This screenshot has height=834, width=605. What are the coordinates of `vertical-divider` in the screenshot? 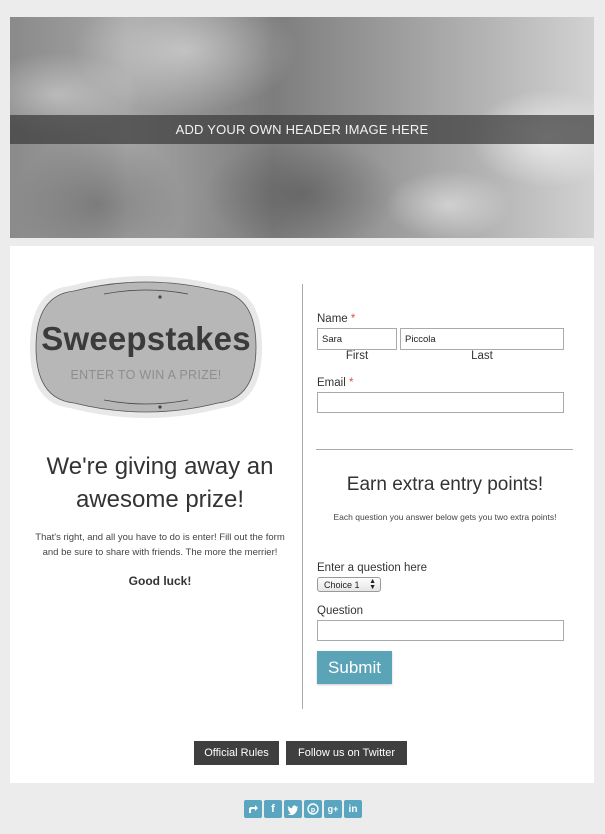 It's located at (302, 496).